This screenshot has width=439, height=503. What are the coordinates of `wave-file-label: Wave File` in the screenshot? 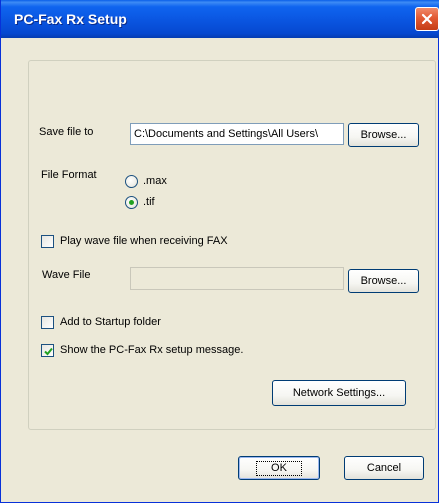 It's located at (66, 275).